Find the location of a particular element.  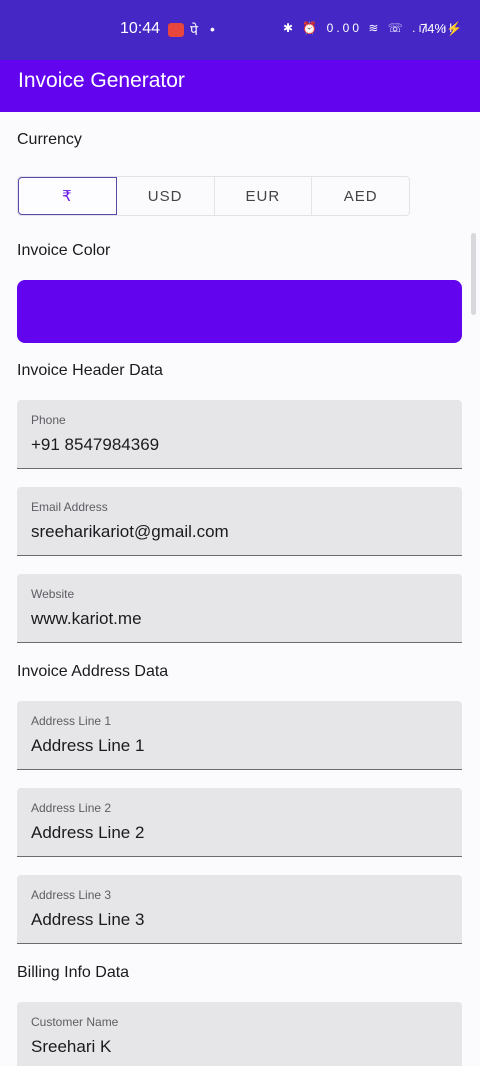

currency-option-eur: EUR is located at coordinates (264, 196).